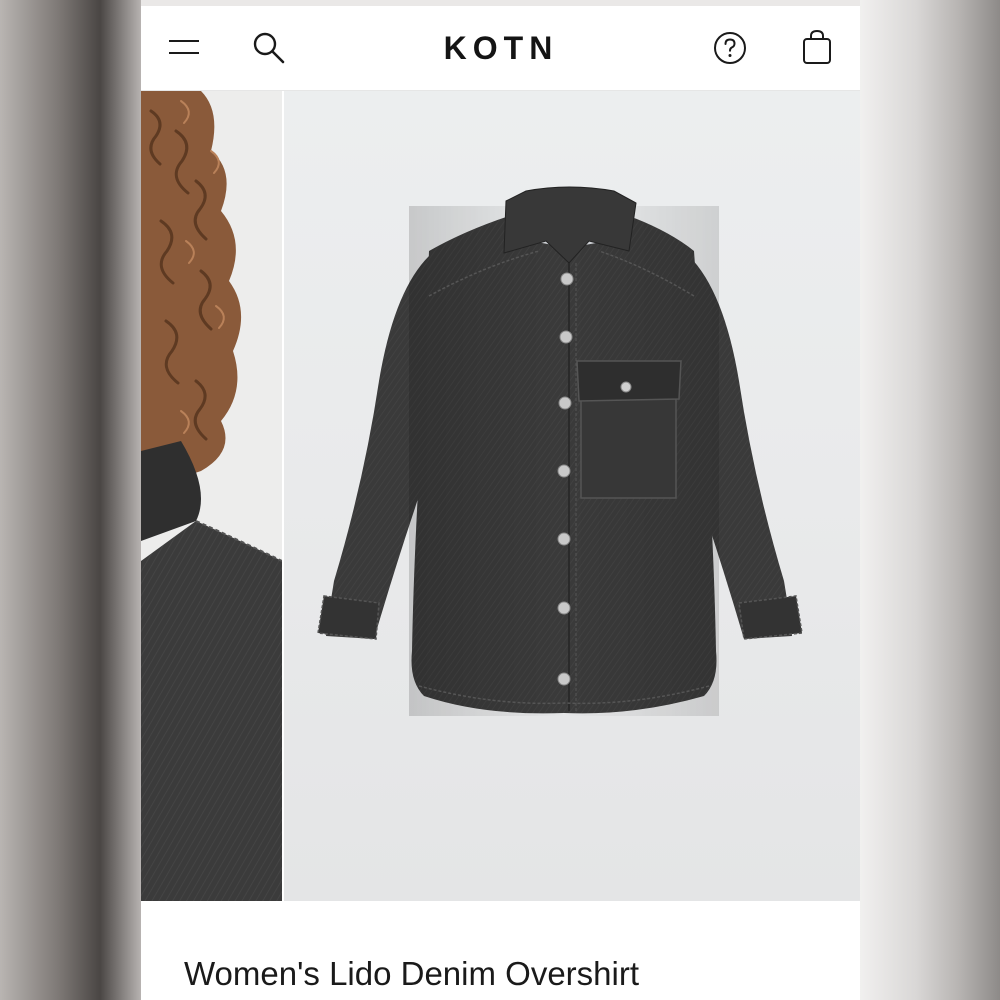 The width and height of the screenshot is (1000, 1000). What do you see at coordinates (412, 973) in the screenshot?
I see `product-title: Women's Lido Denim Overshirt` at bounding box center [412, 973].